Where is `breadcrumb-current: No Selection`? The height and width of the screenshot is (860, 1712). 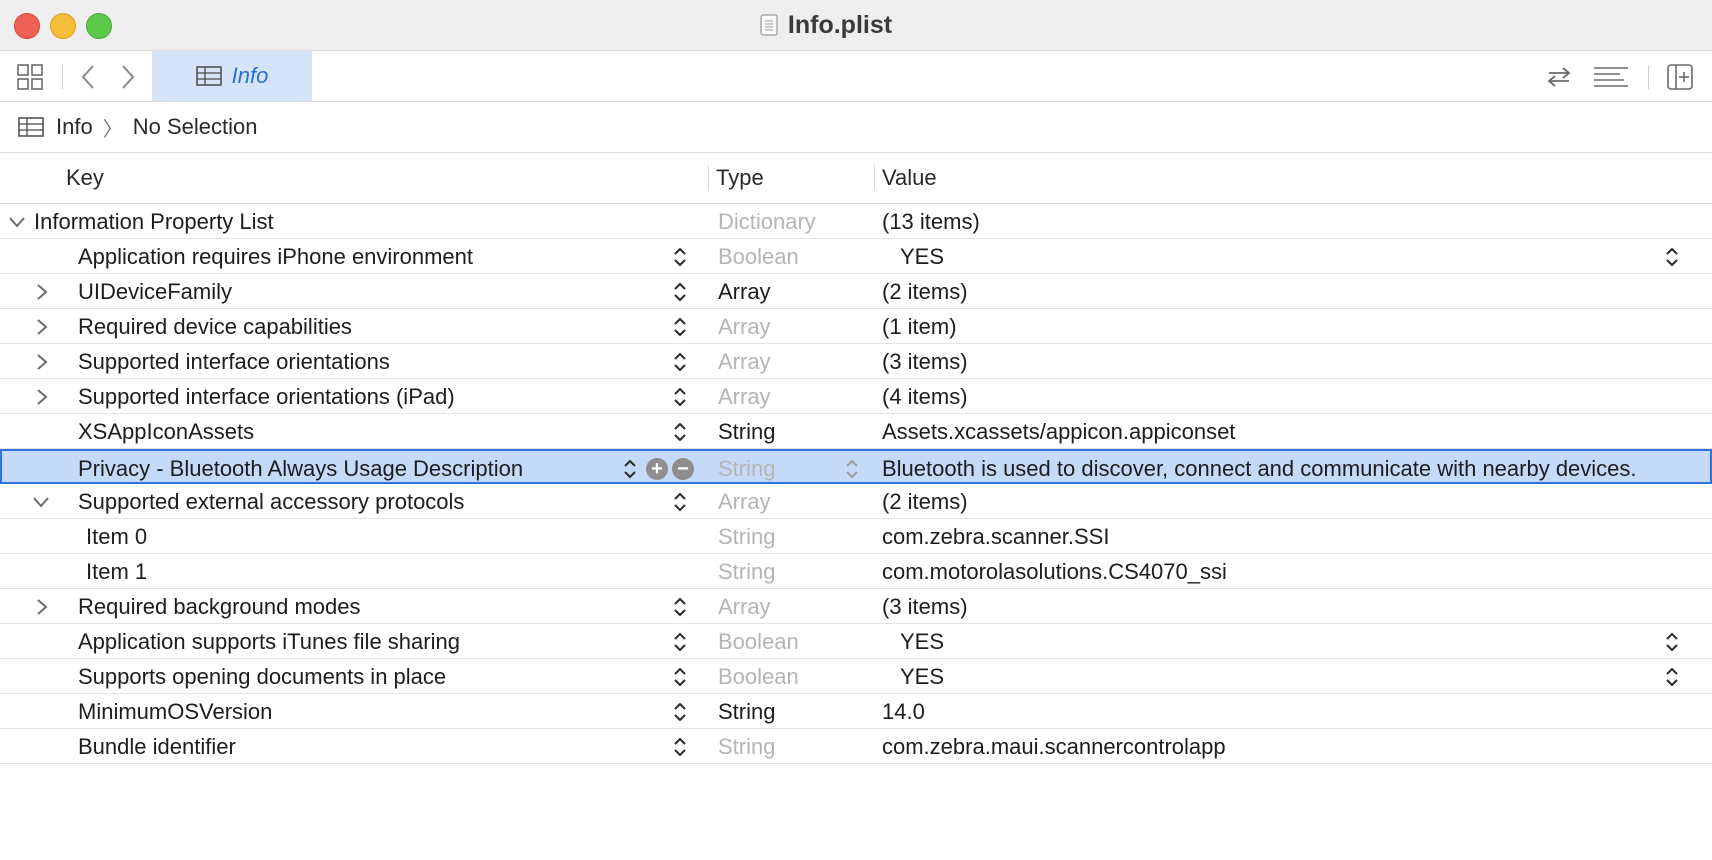 breadcrumb-current: No Selection is located at coordinates (195, 127).